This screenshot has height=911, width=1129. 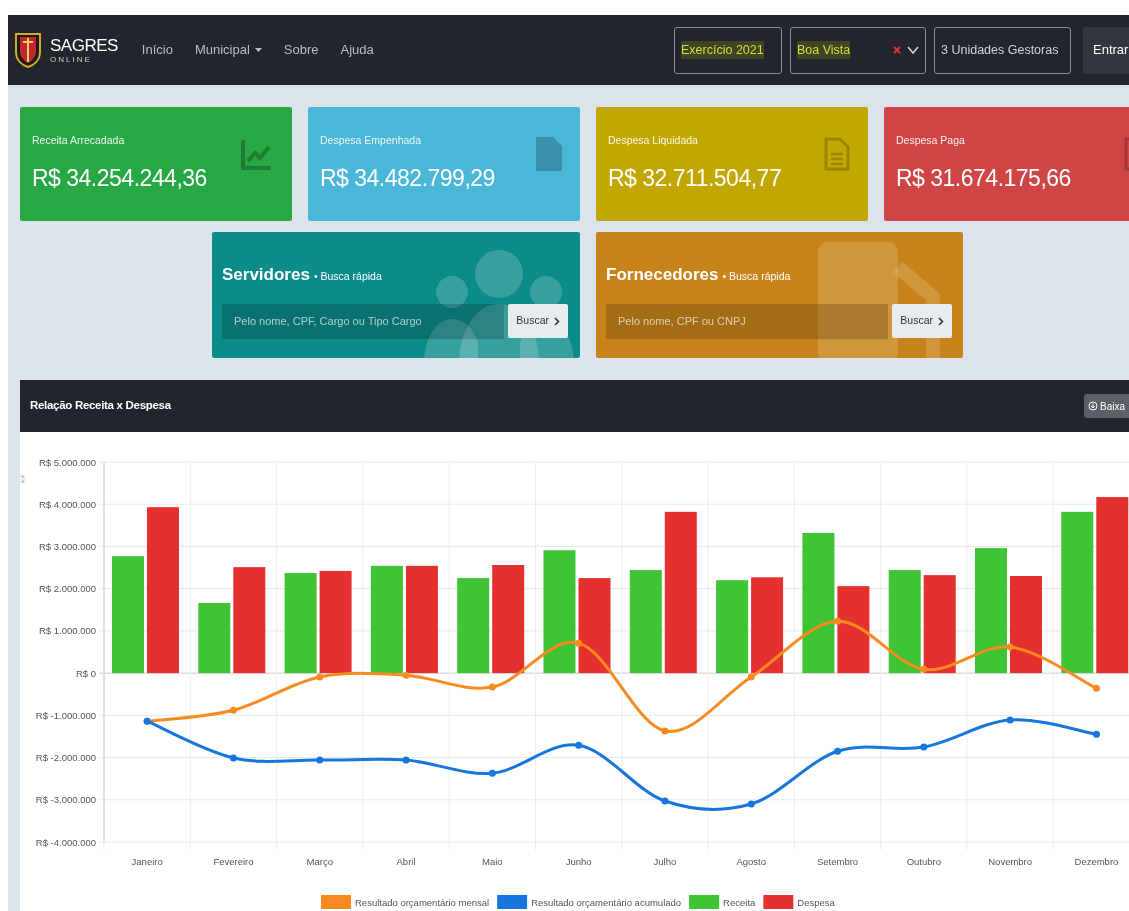 What do you see at coordinates (1002, 50) in the screenshot?
I see `filter-select: 3 Unidades Gestoras` at bounding box center [1002, 50].